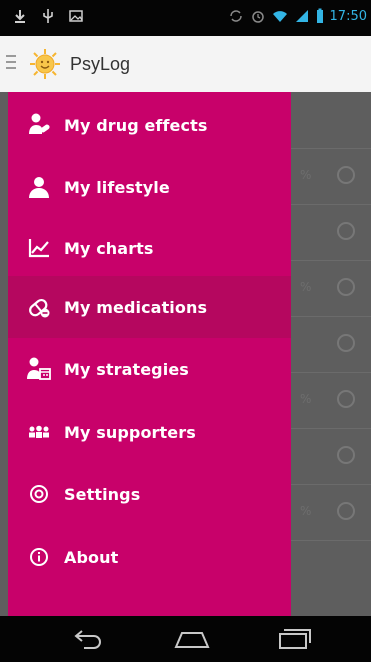 The width and height of the screenshot is (371, 662). Describe the element at coordinates (39, 494) in the screenshot. I see `gear-icon` at that location.